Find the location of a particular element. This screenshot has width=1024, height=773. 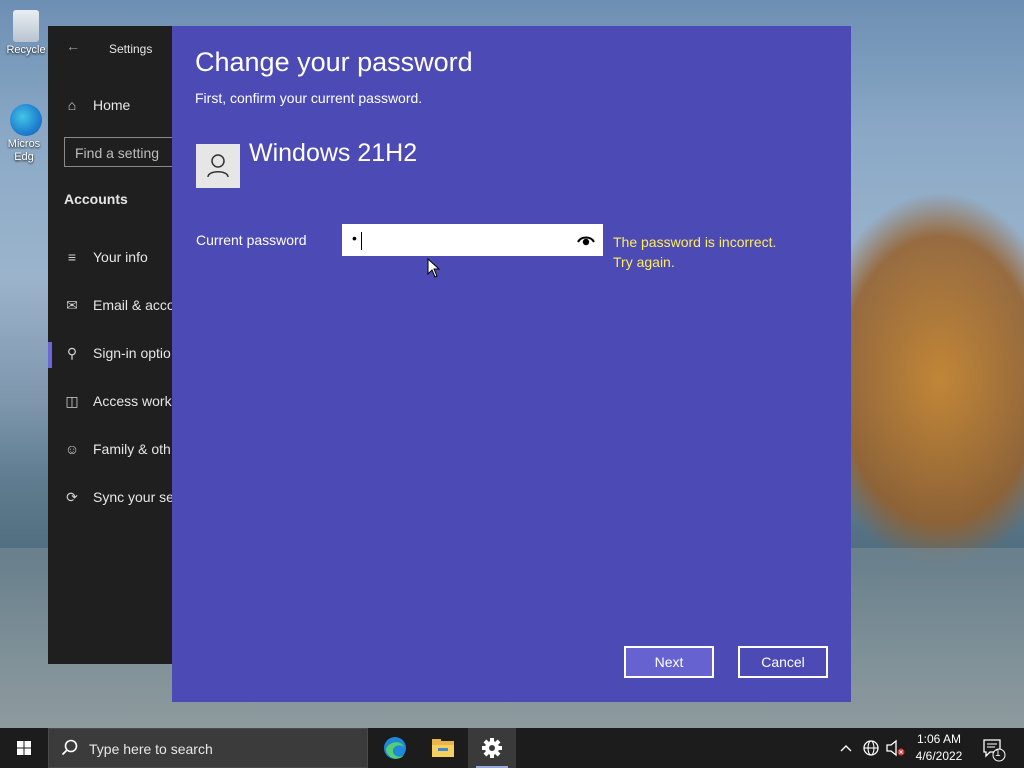

home-icon: ⌂ is located at coordinates (72, 105).